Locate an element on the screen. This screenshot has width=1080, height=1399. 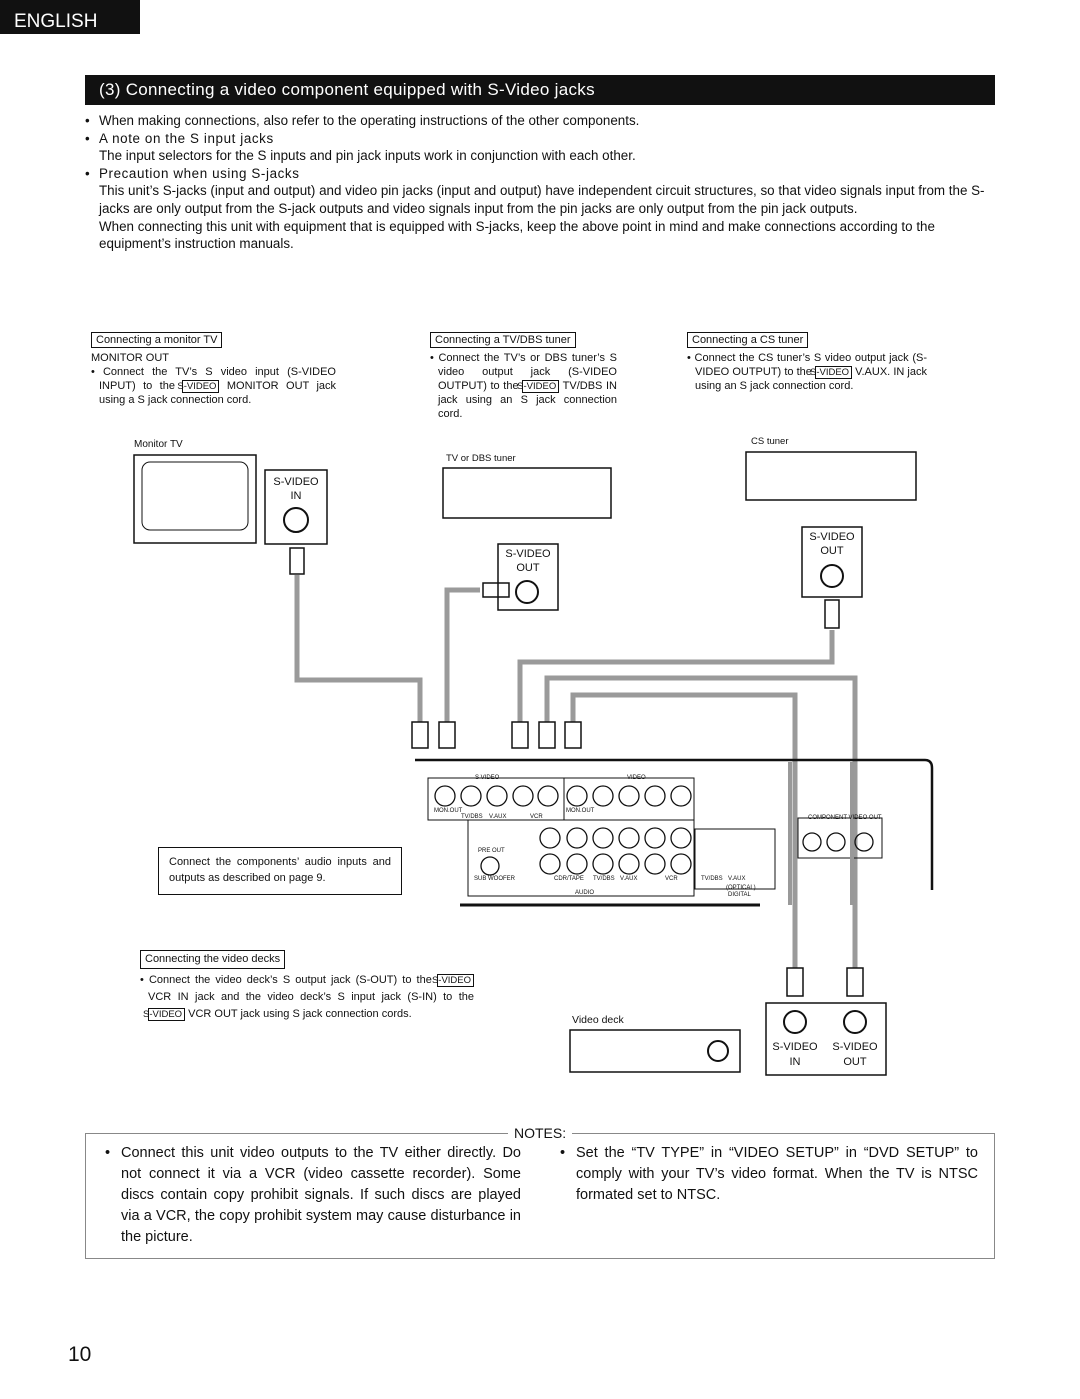
cable-monitor is located at coordinates (358, 648).